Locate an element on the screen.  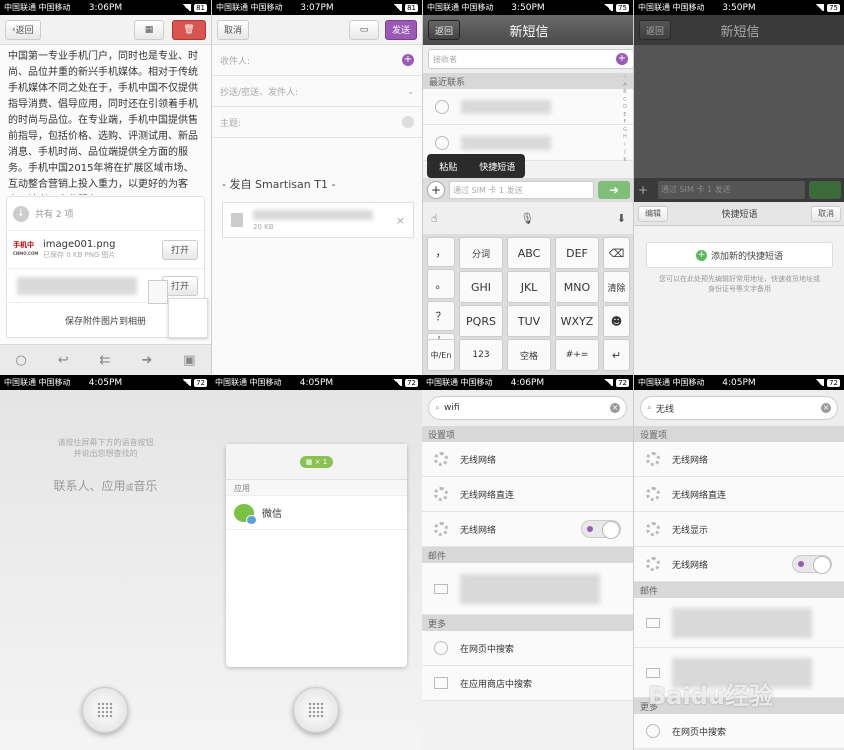
clear-key: 清除 is located at coordinates (616, 287).